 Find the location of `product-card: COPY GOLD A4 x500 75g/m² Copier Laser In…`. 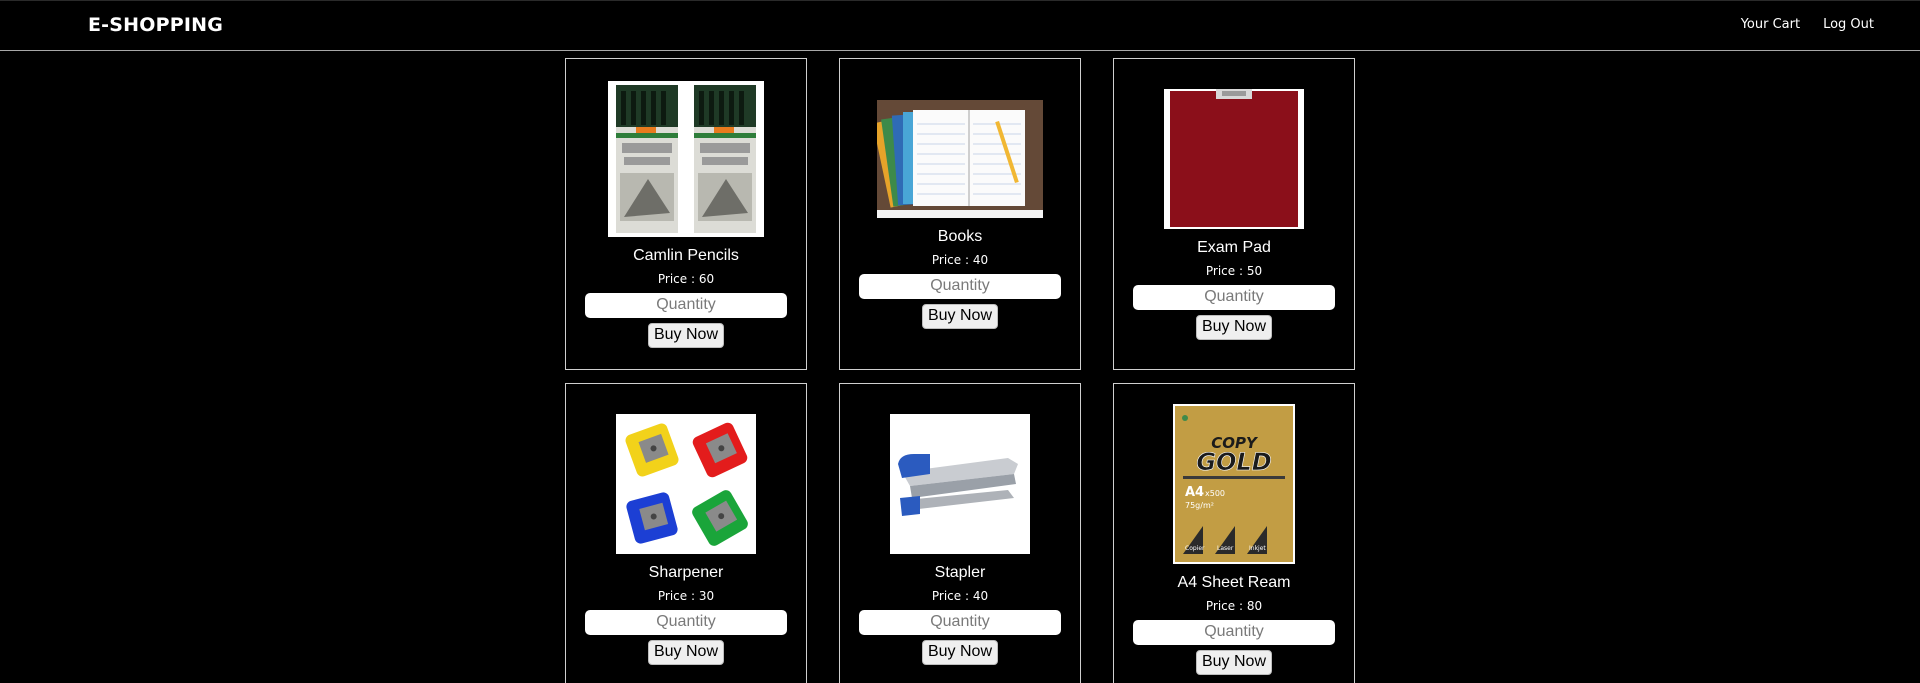

product-card: COPY GOLD A4 x500 75g/m² Copier Laser In… is located at coordinates (1234, 533).